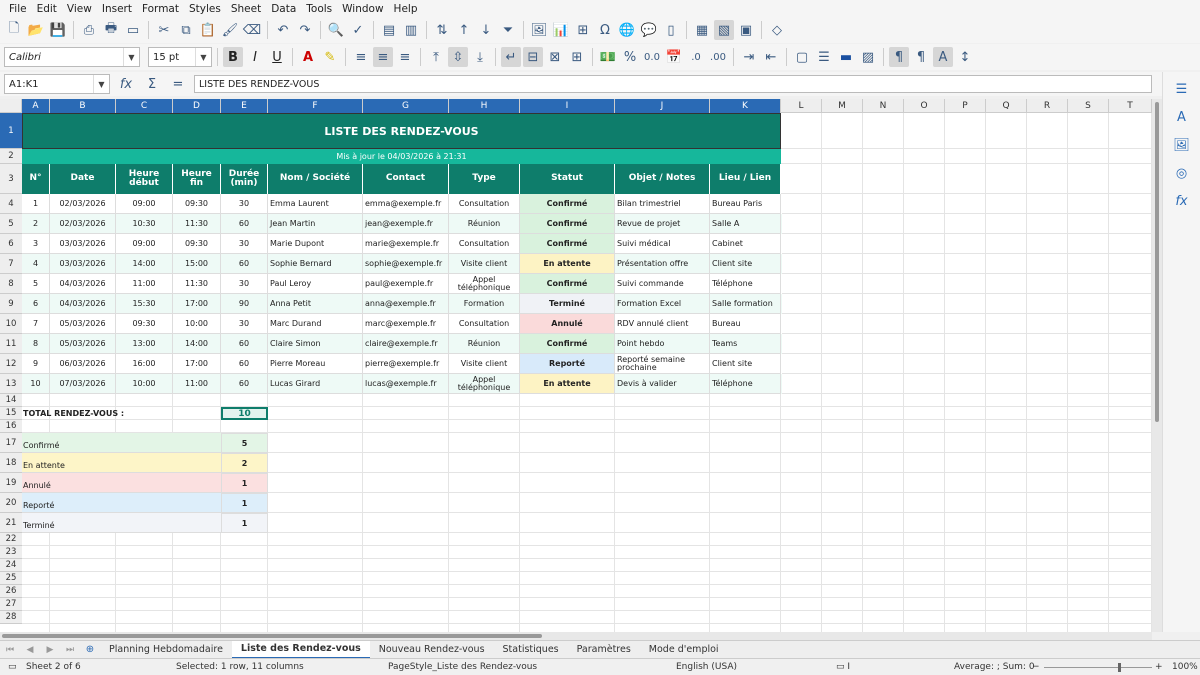  Describe the element at coordinates (205, 9) in the screenshot. I see `menu-item: Styles` at that location.